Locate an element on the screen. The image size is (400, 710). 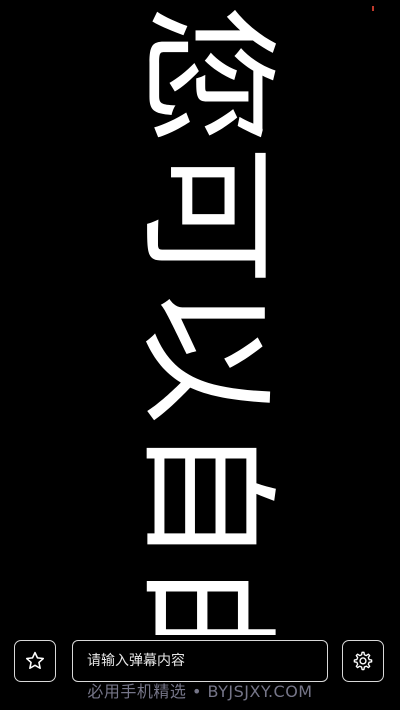
favorite-button is located at coordinates (35, 661).